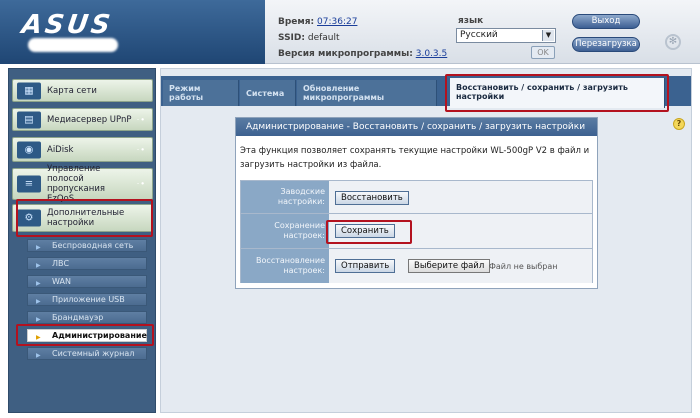 The image size is (700, 418). I want to click on tab-firmware-upgrade: Обновление микропрограммы, so click(367, 93).